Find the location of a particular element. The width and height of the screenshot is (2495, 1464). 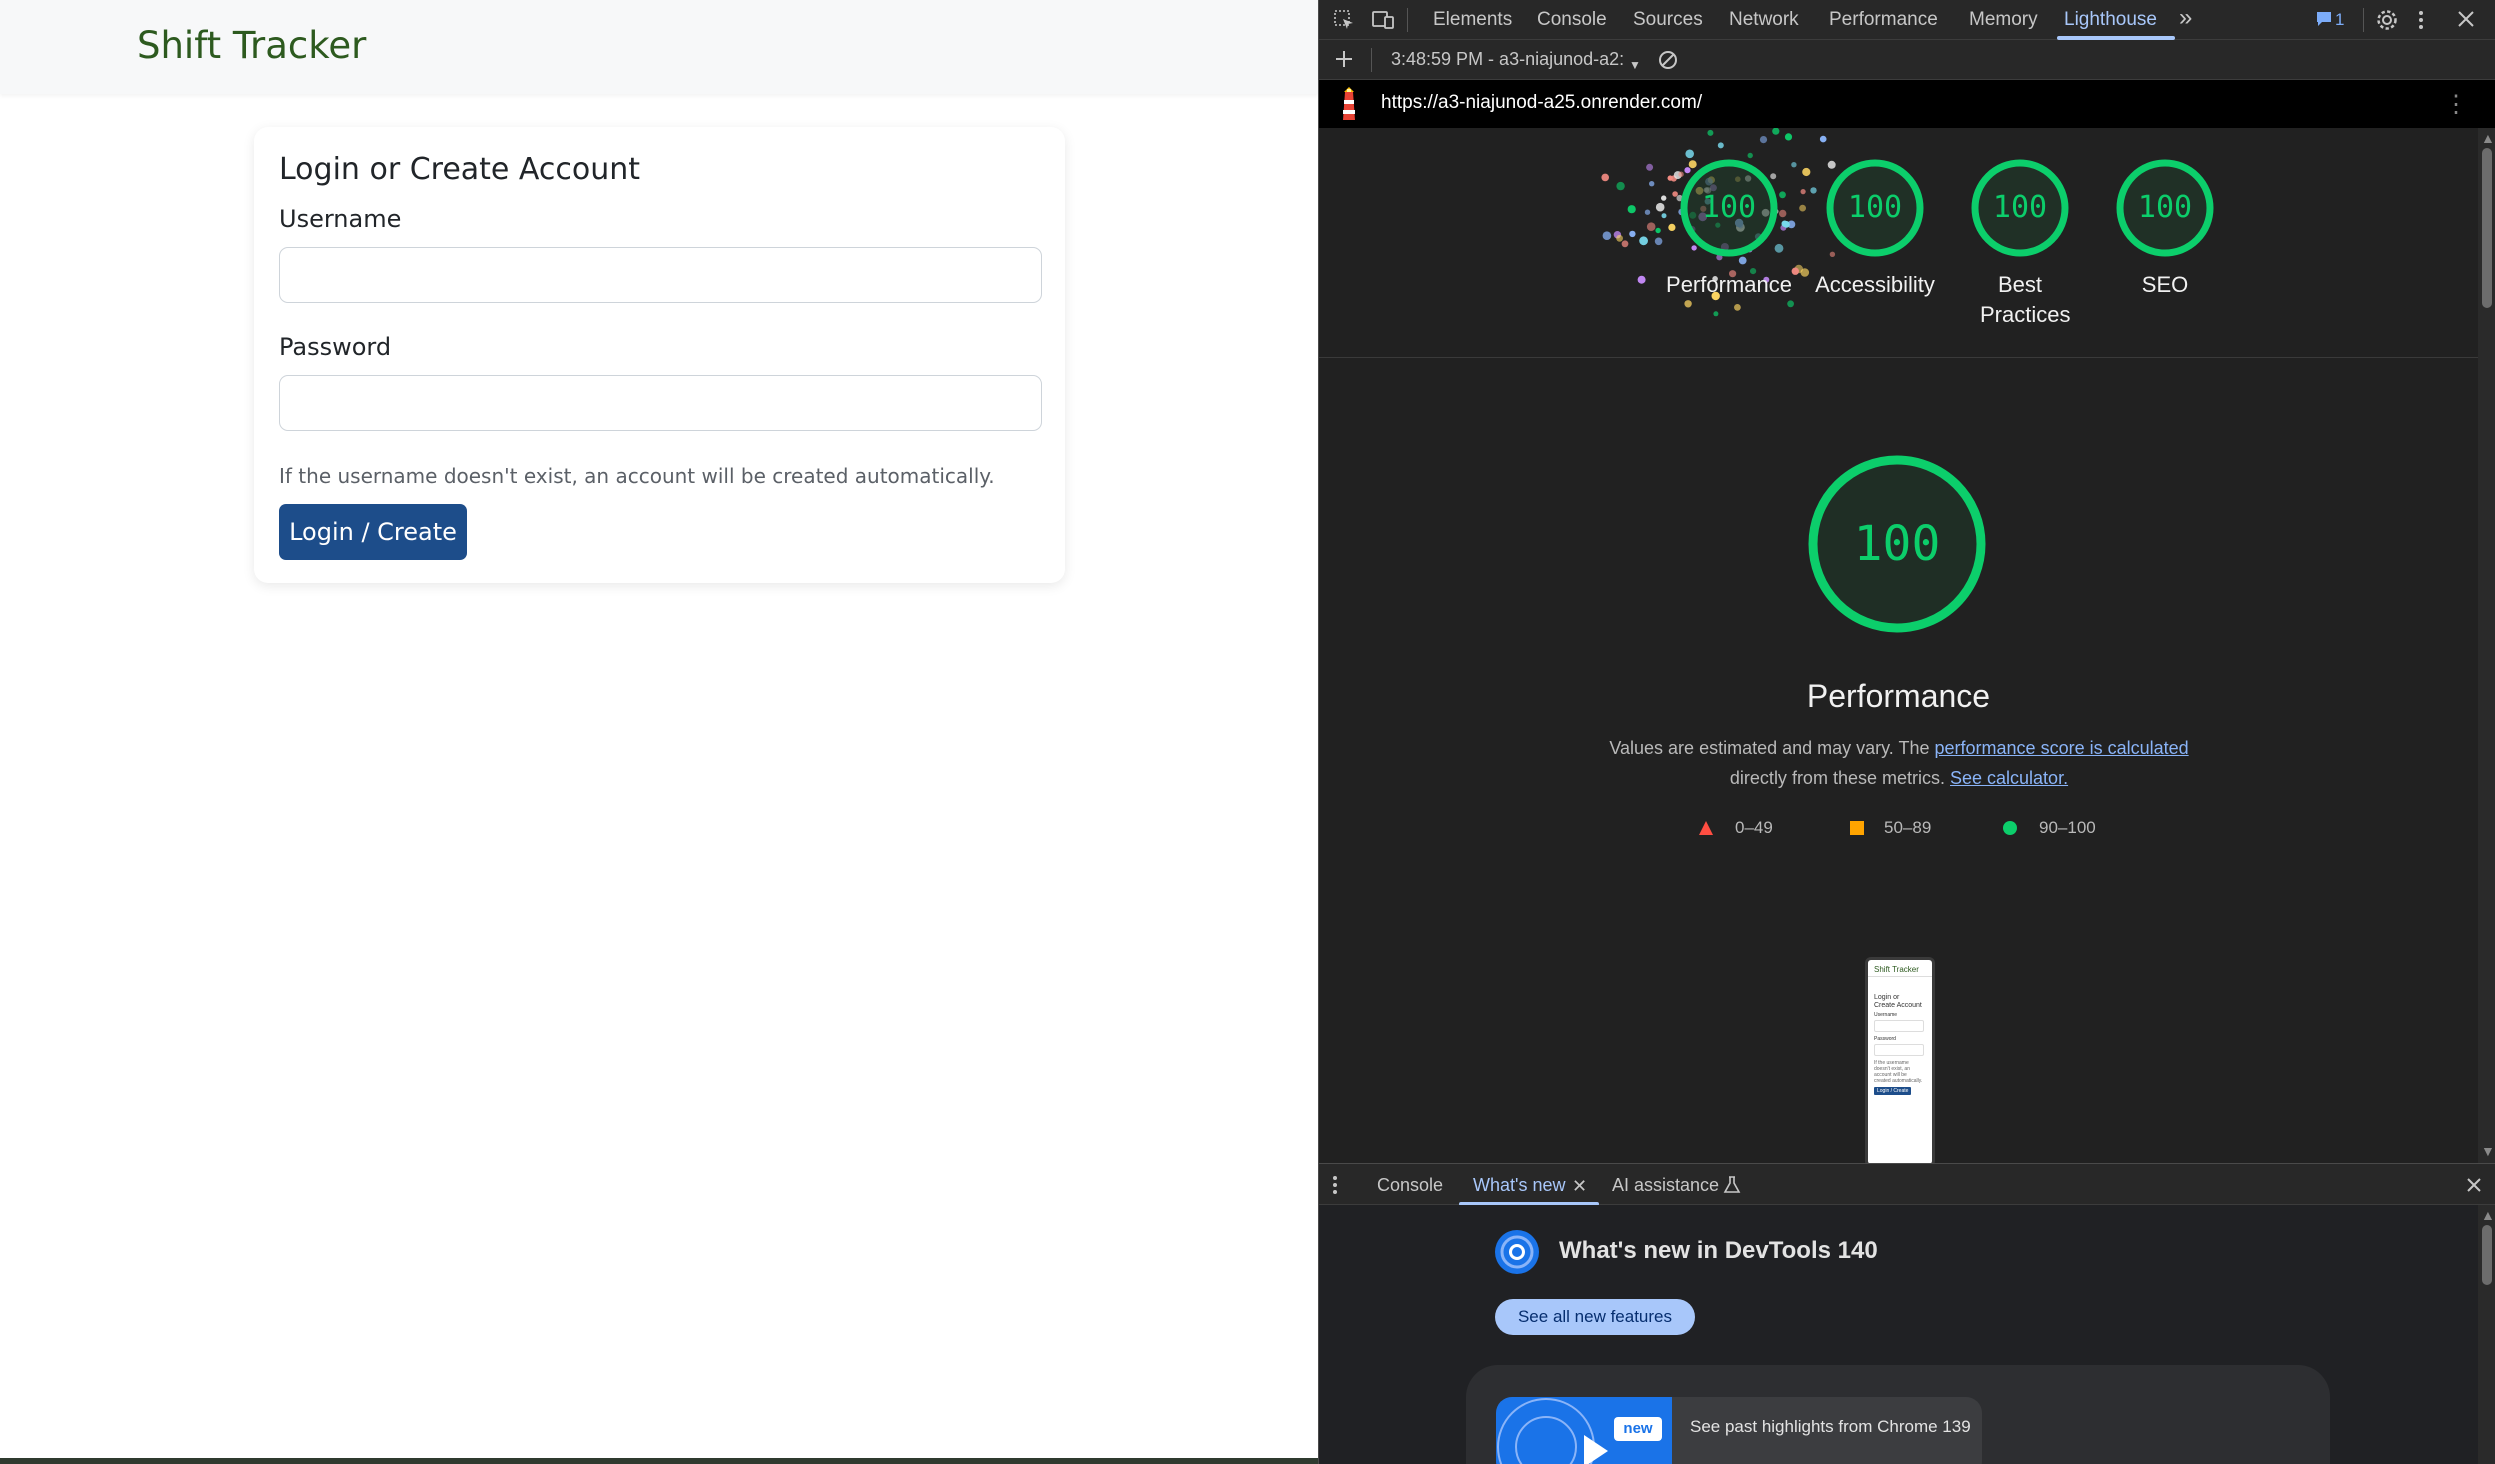

section-divider is located at coordinates (1898, 357).